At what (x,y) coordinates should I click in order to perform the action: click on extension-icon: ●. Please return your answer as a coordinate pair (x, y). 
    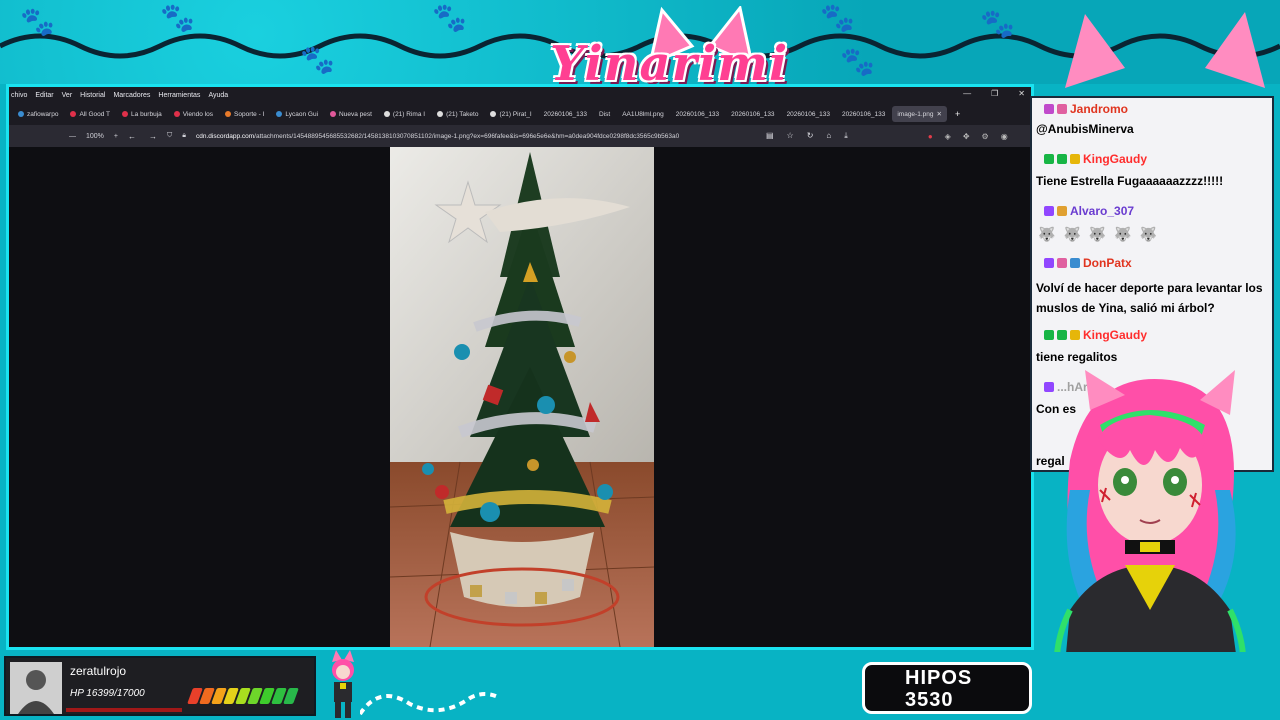
    Looking at the image, I should click on (930, 136).